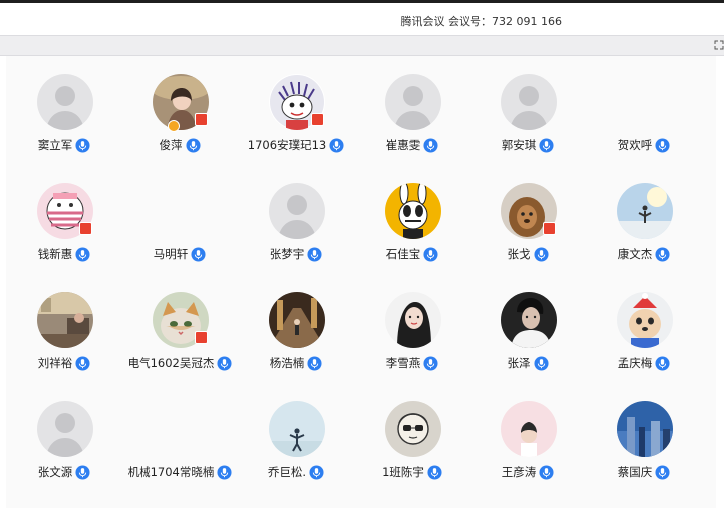 Image resolution: width=724 pixels, height=509 pixels. I want to click on participant-name-row: 张戈, so click(528, 254).